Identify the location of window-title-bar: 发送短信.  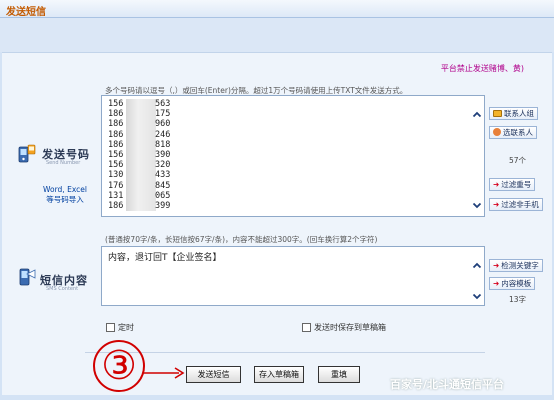
(277, 9).